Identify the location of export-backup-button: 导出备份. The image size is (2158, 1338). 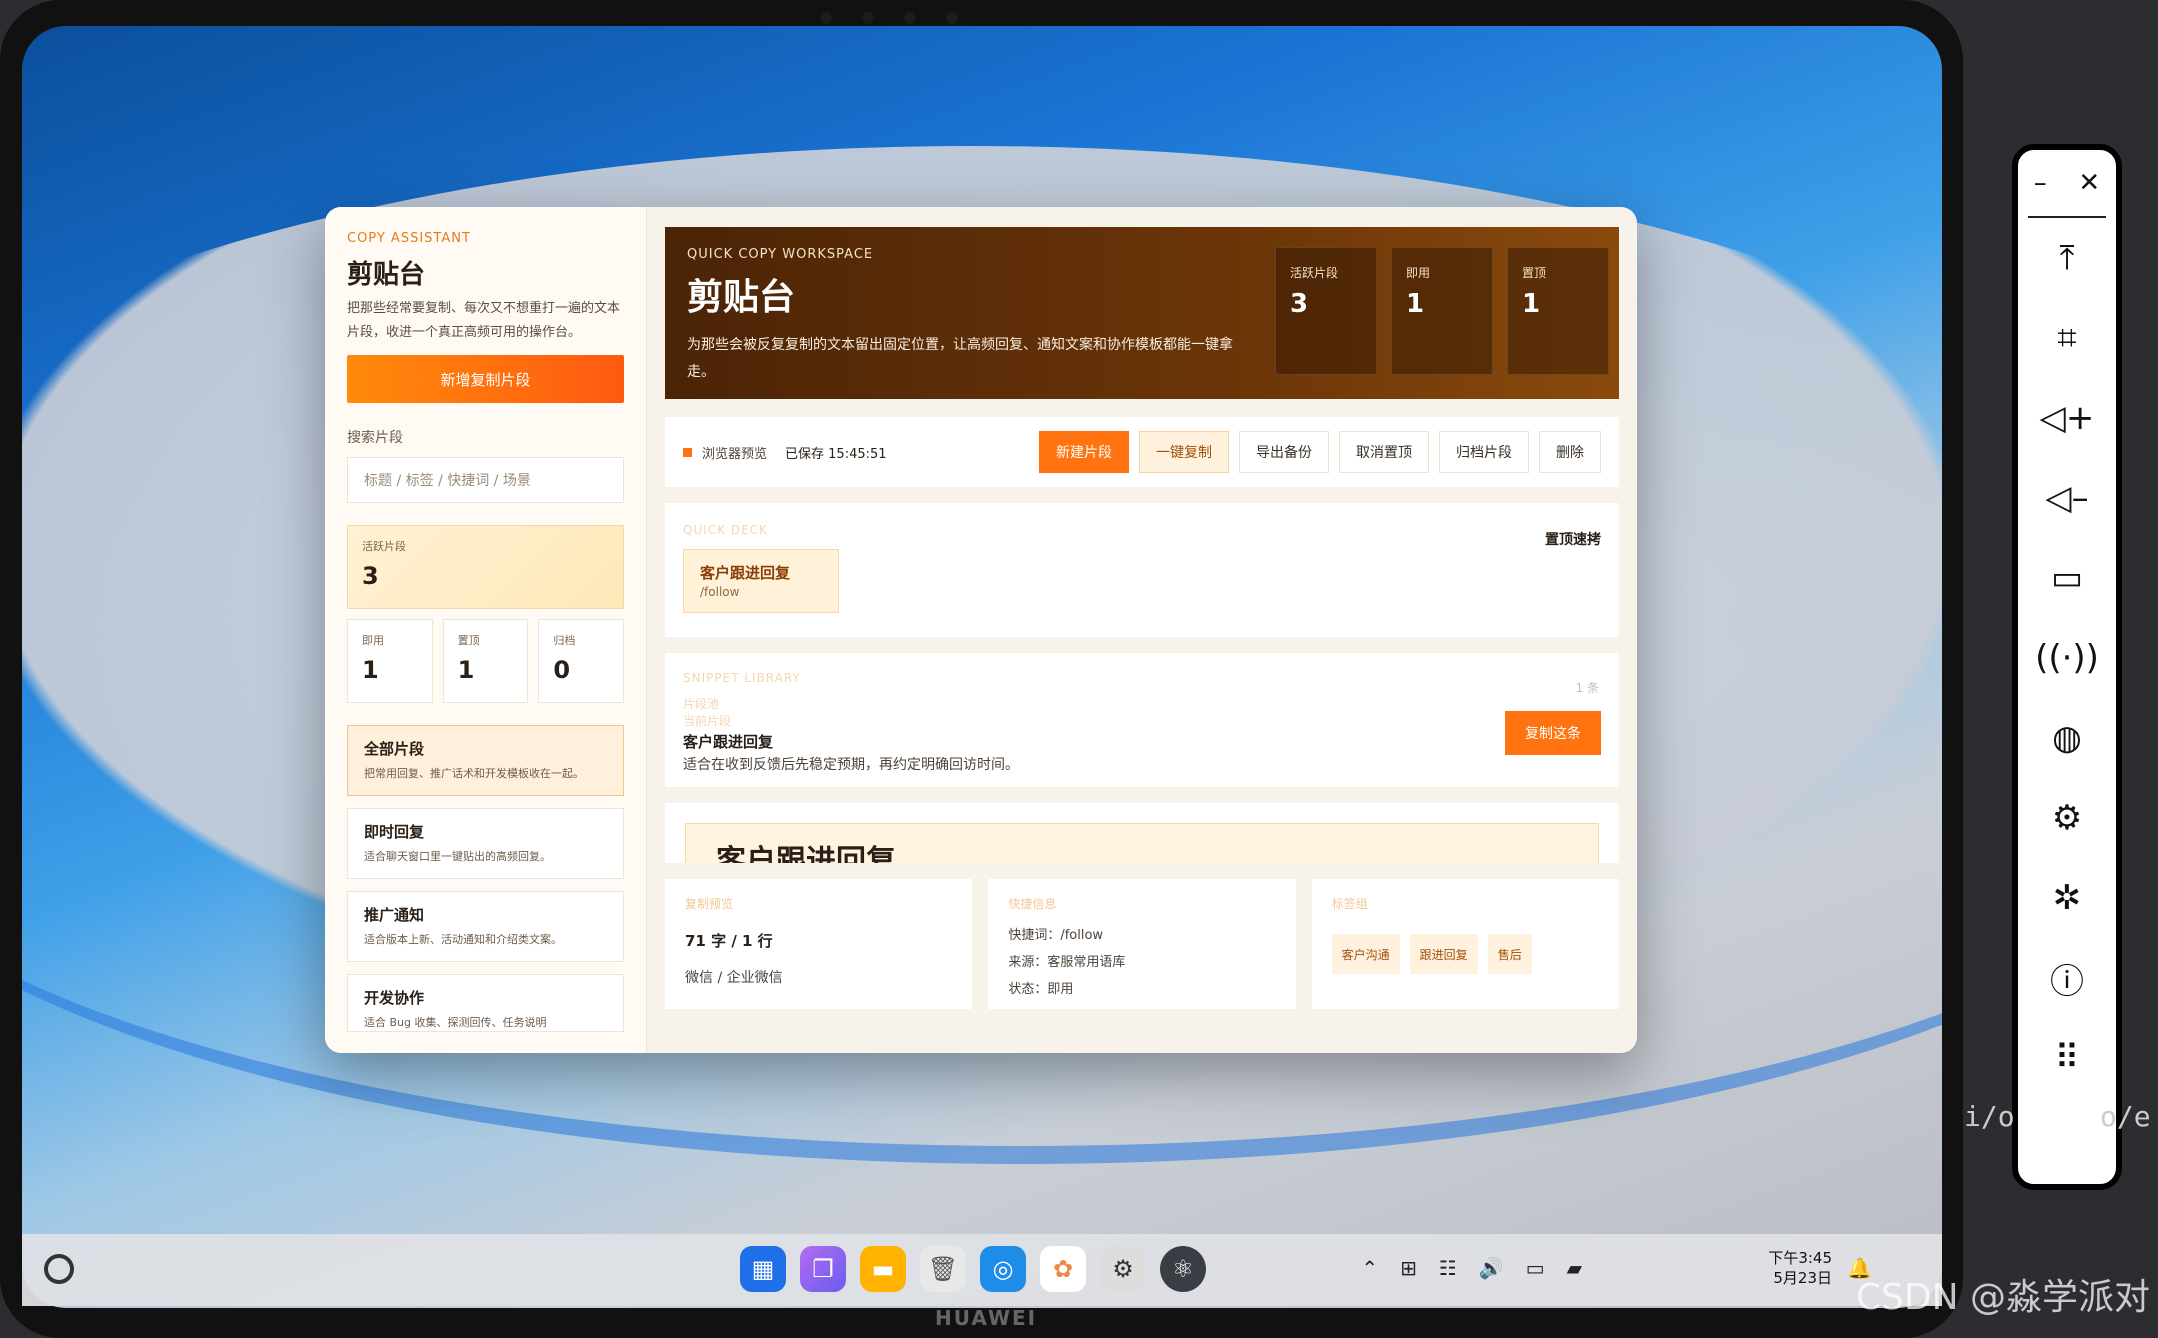
(1284, 452).